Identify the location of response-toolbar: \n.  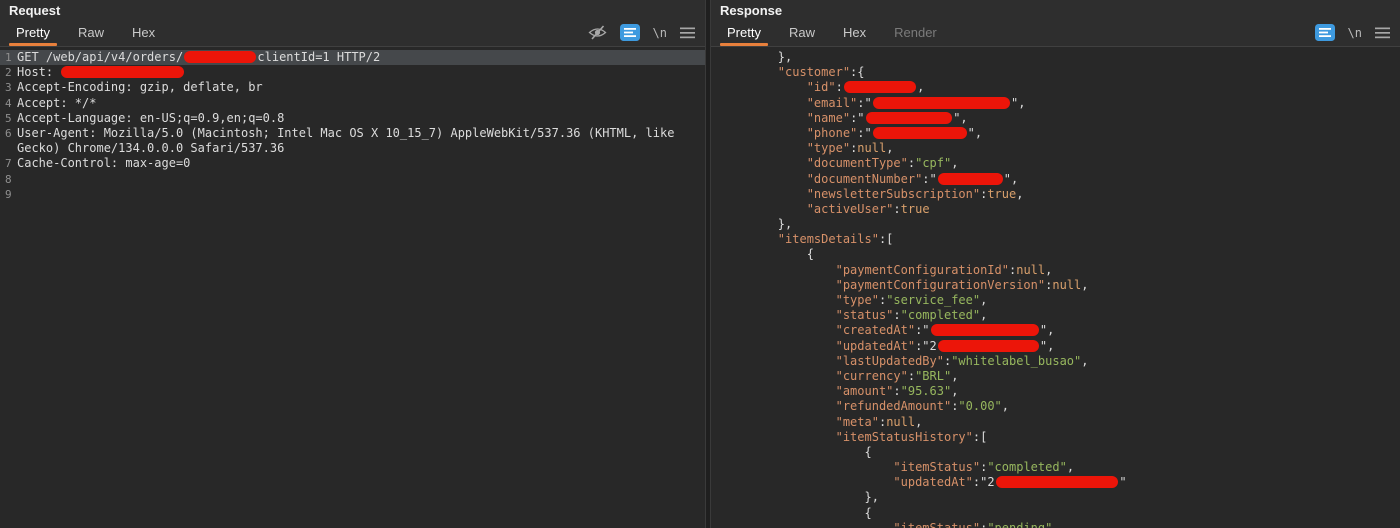
(1352, 32).